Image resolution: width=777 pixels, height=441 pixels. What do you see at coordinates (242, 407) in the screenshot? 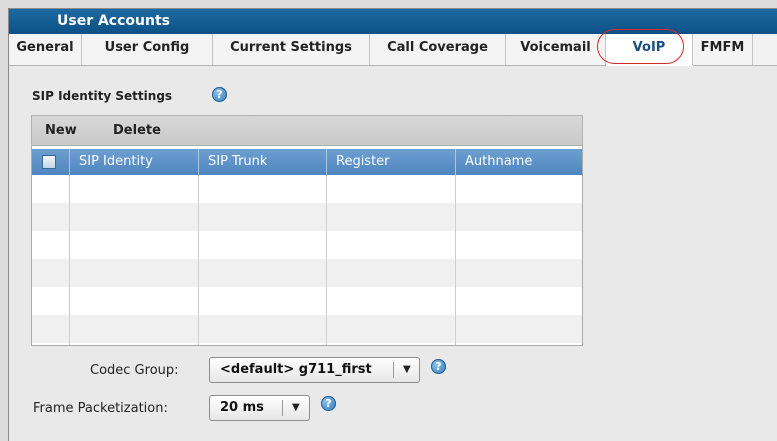
I see `frame-packetization-value: 20 ms` at bounding box center [242, 407].